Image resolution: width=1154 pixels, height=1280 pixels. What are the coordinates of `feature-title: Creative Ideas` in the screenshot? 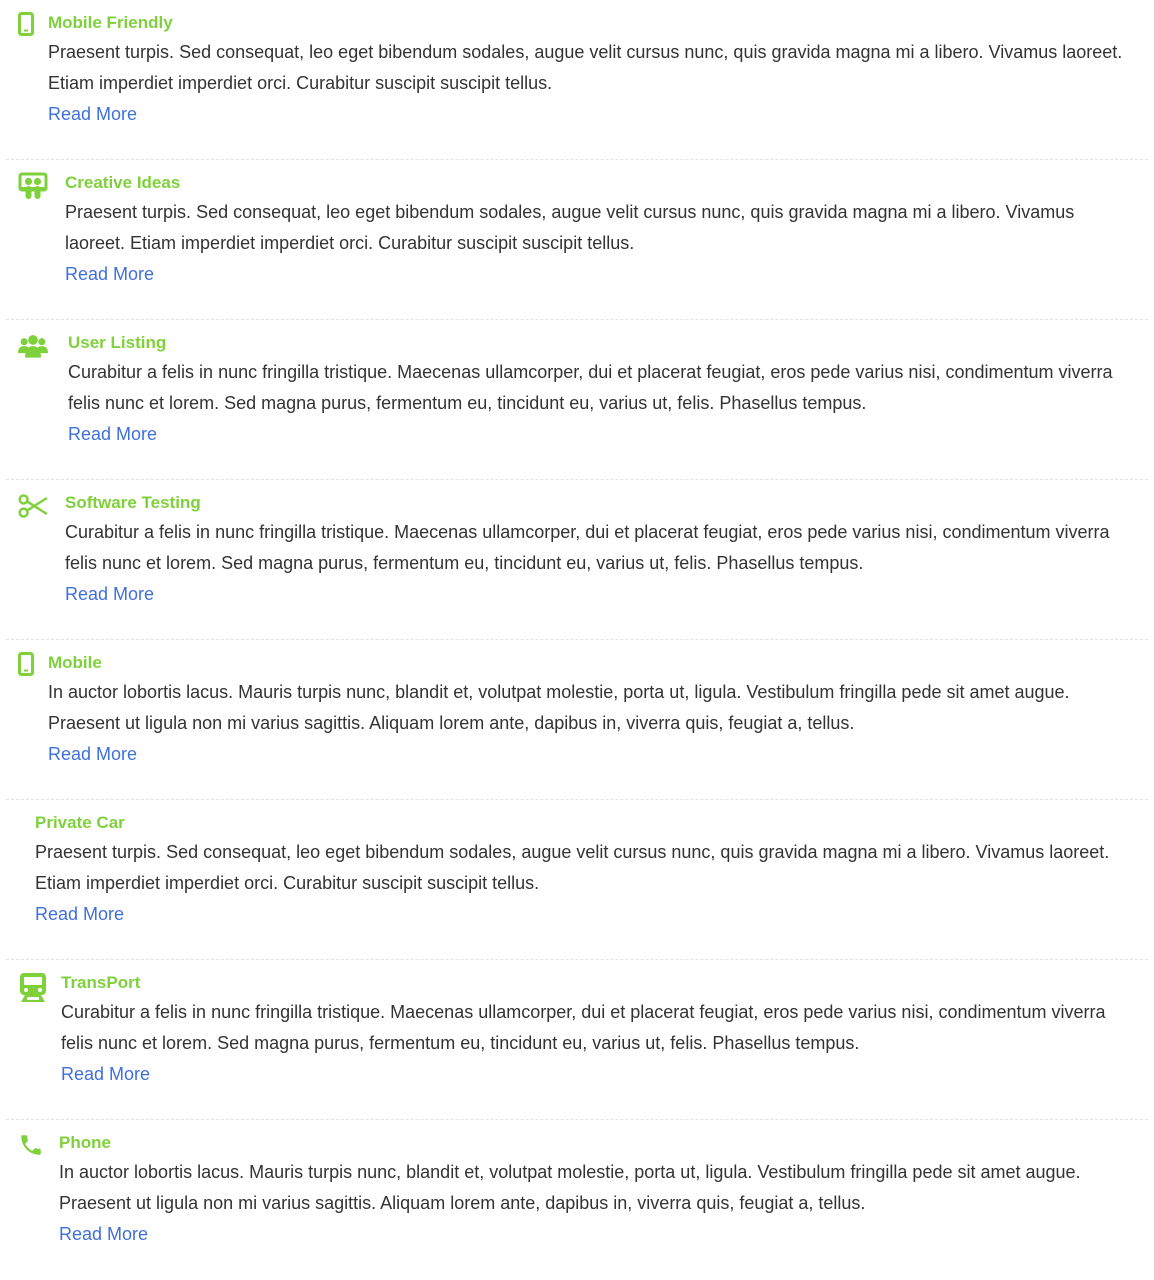 It's located at (123, 182).